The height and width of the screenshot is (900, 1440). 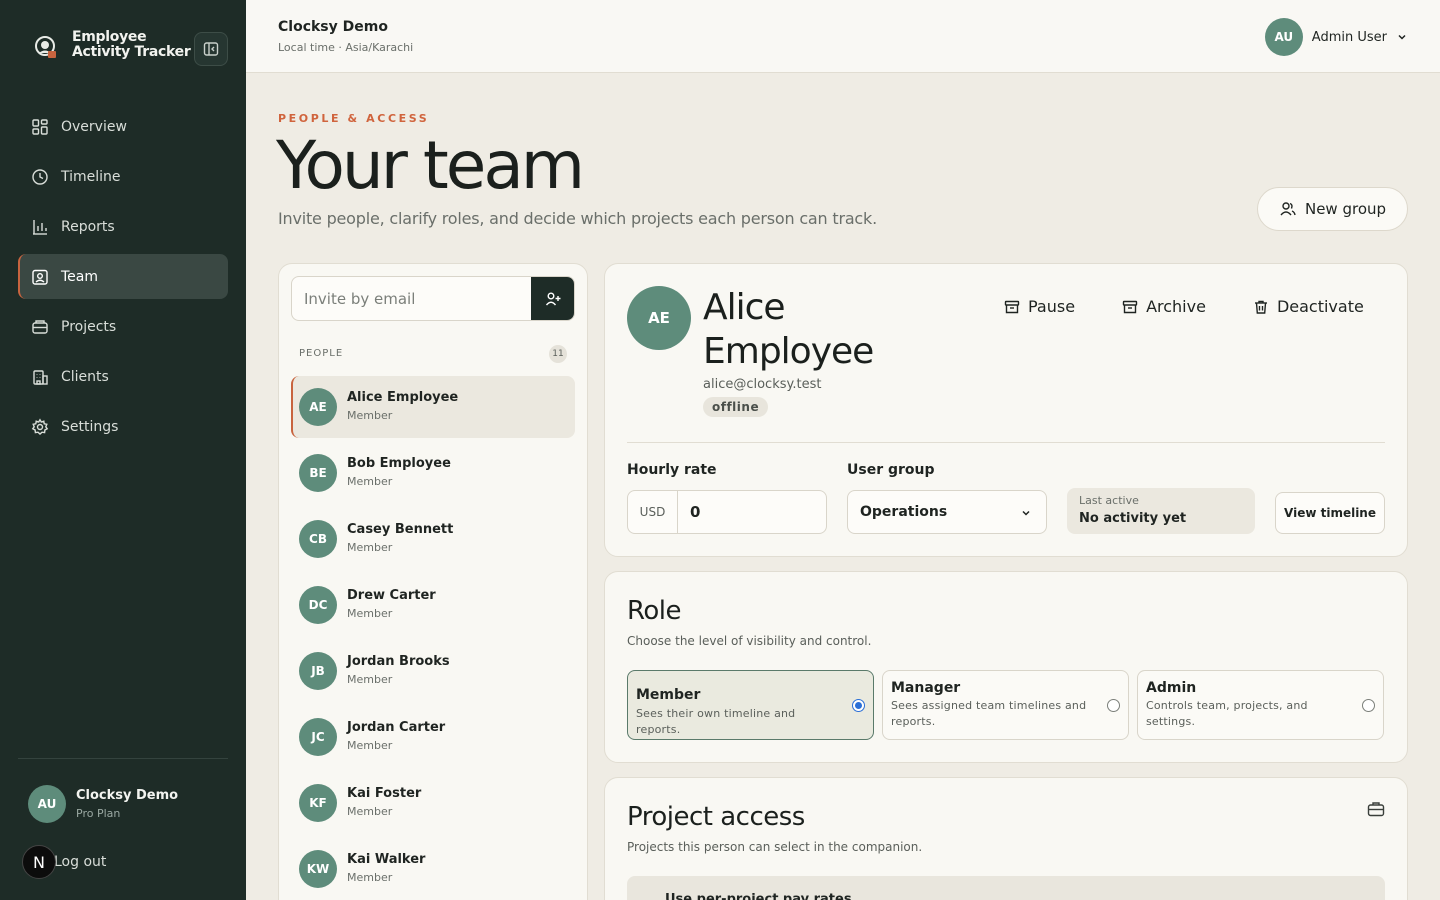 What do you see at coordinates (668, 695) in the screenshot?
I see `role-option-title: Member` at bounding box center [668, 695].